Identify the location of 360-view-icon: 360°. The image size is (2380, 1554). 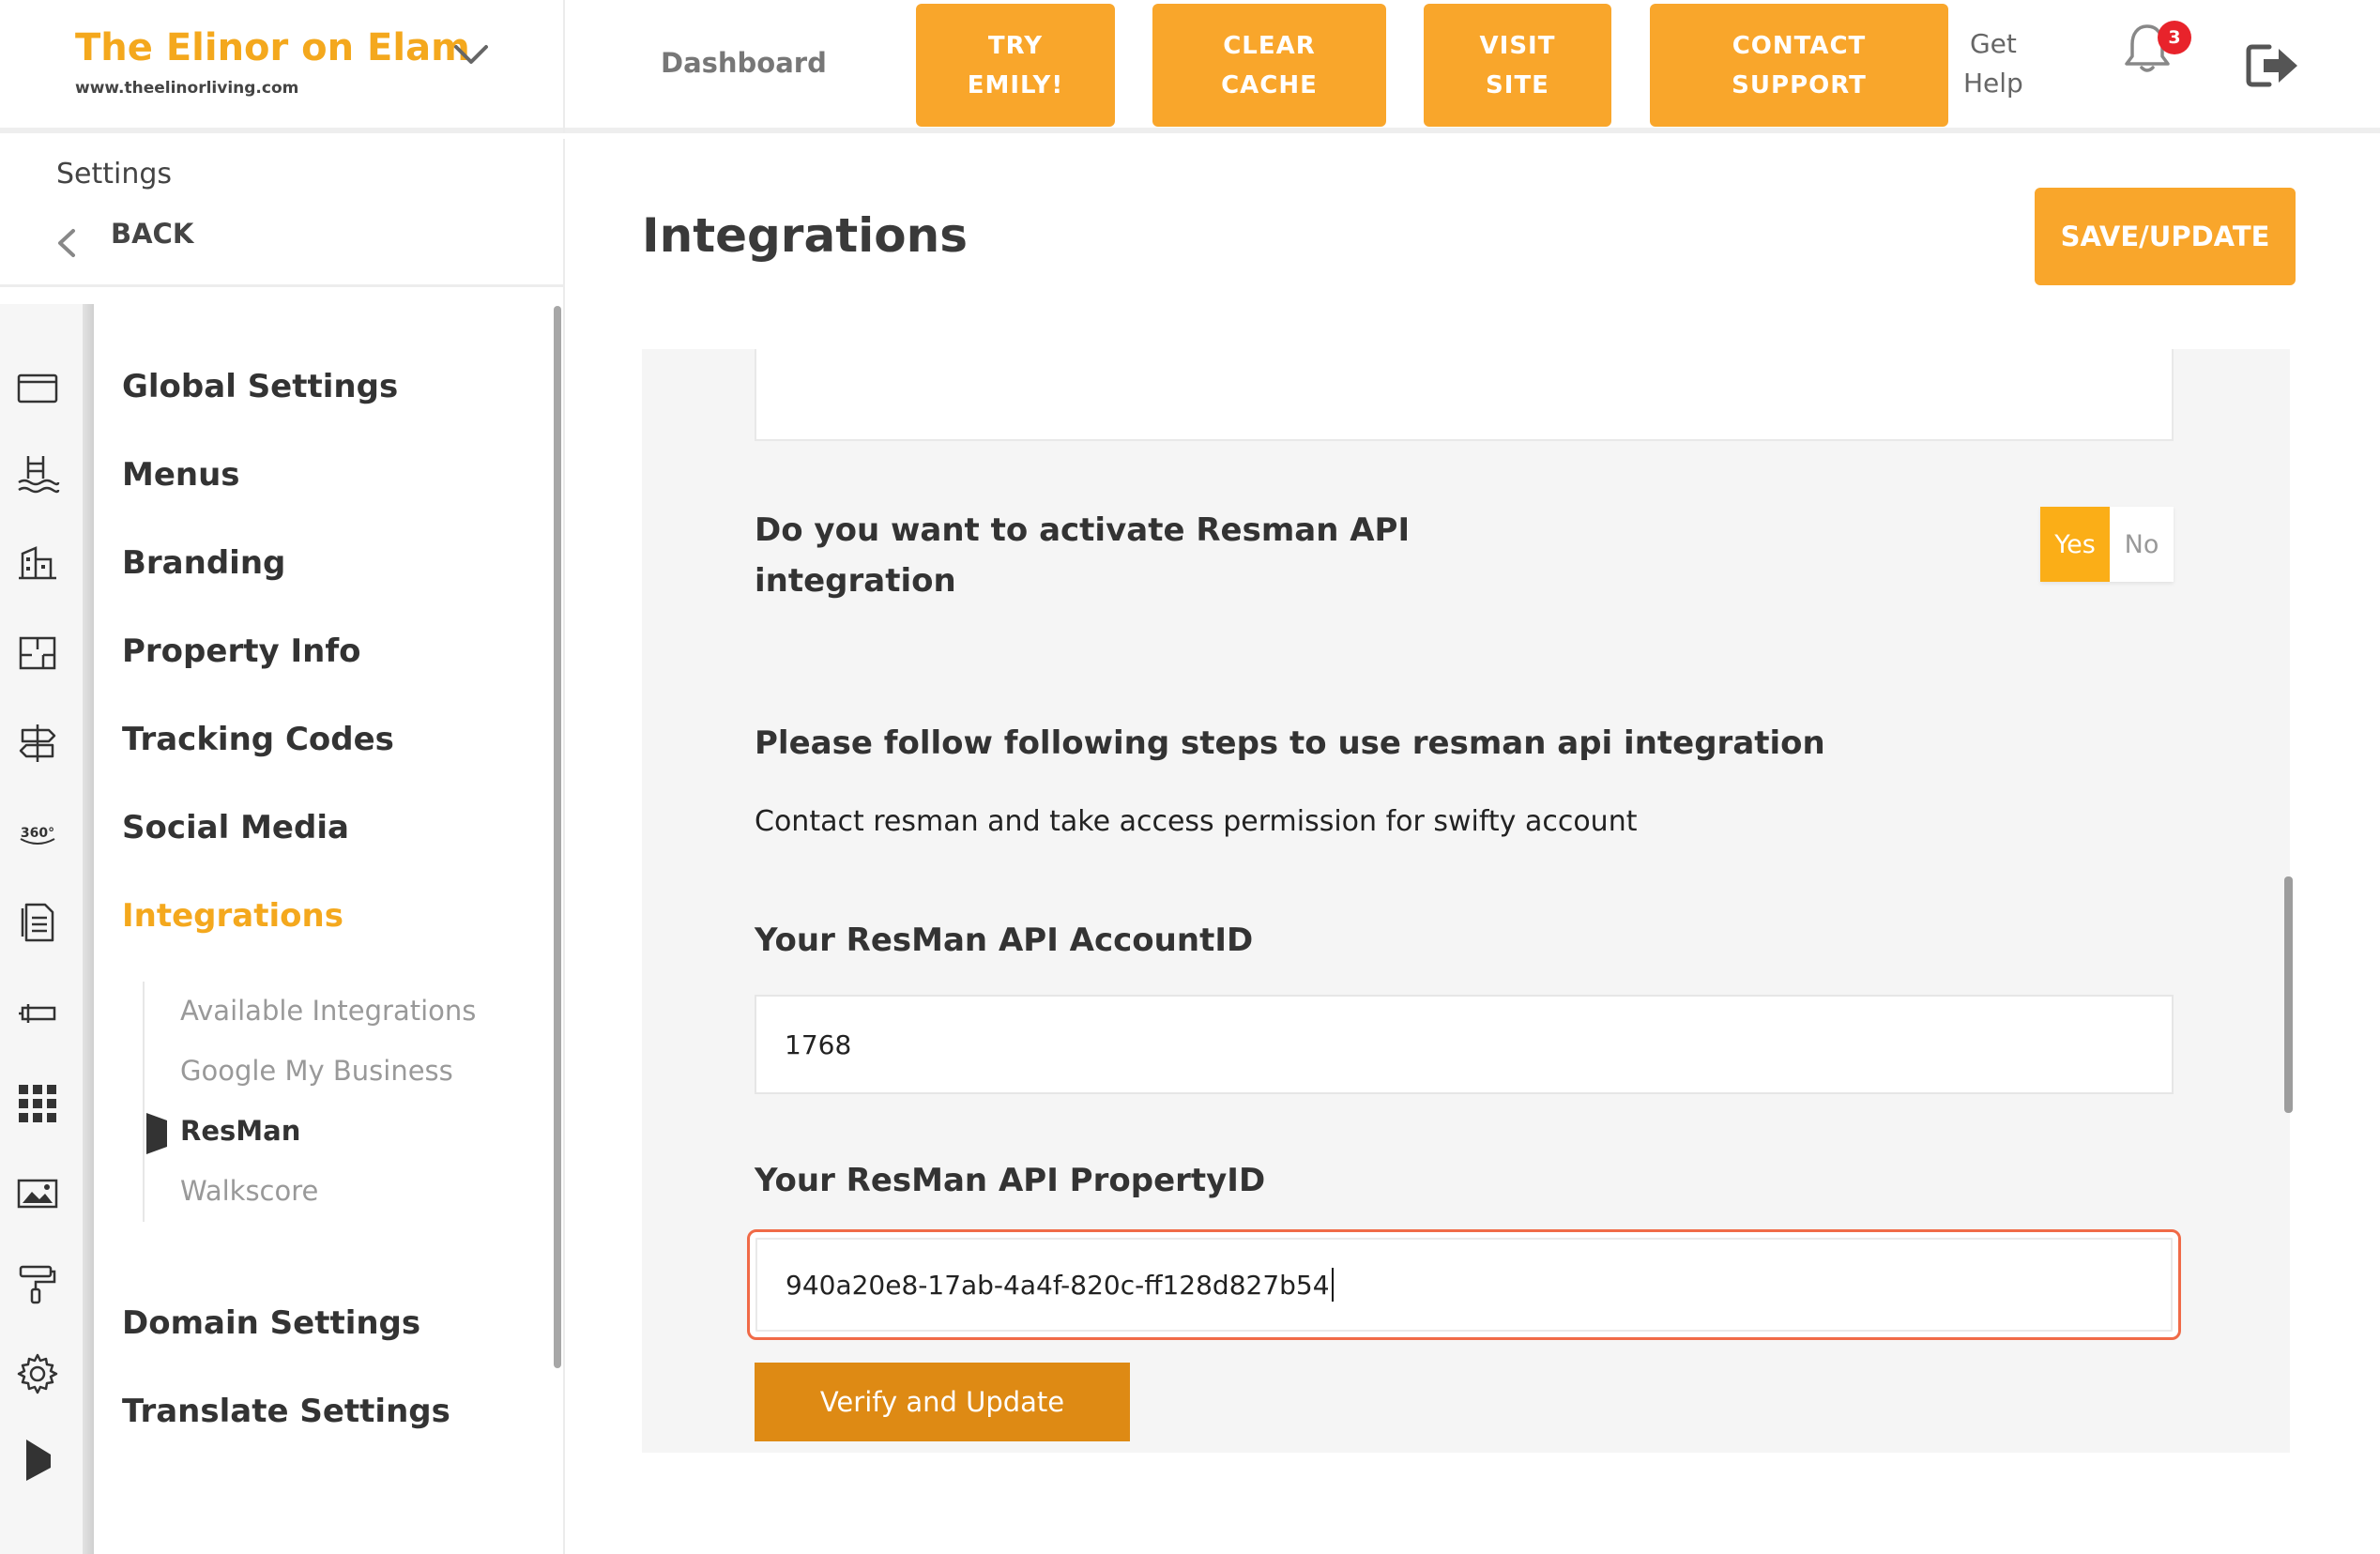
(37, 833).